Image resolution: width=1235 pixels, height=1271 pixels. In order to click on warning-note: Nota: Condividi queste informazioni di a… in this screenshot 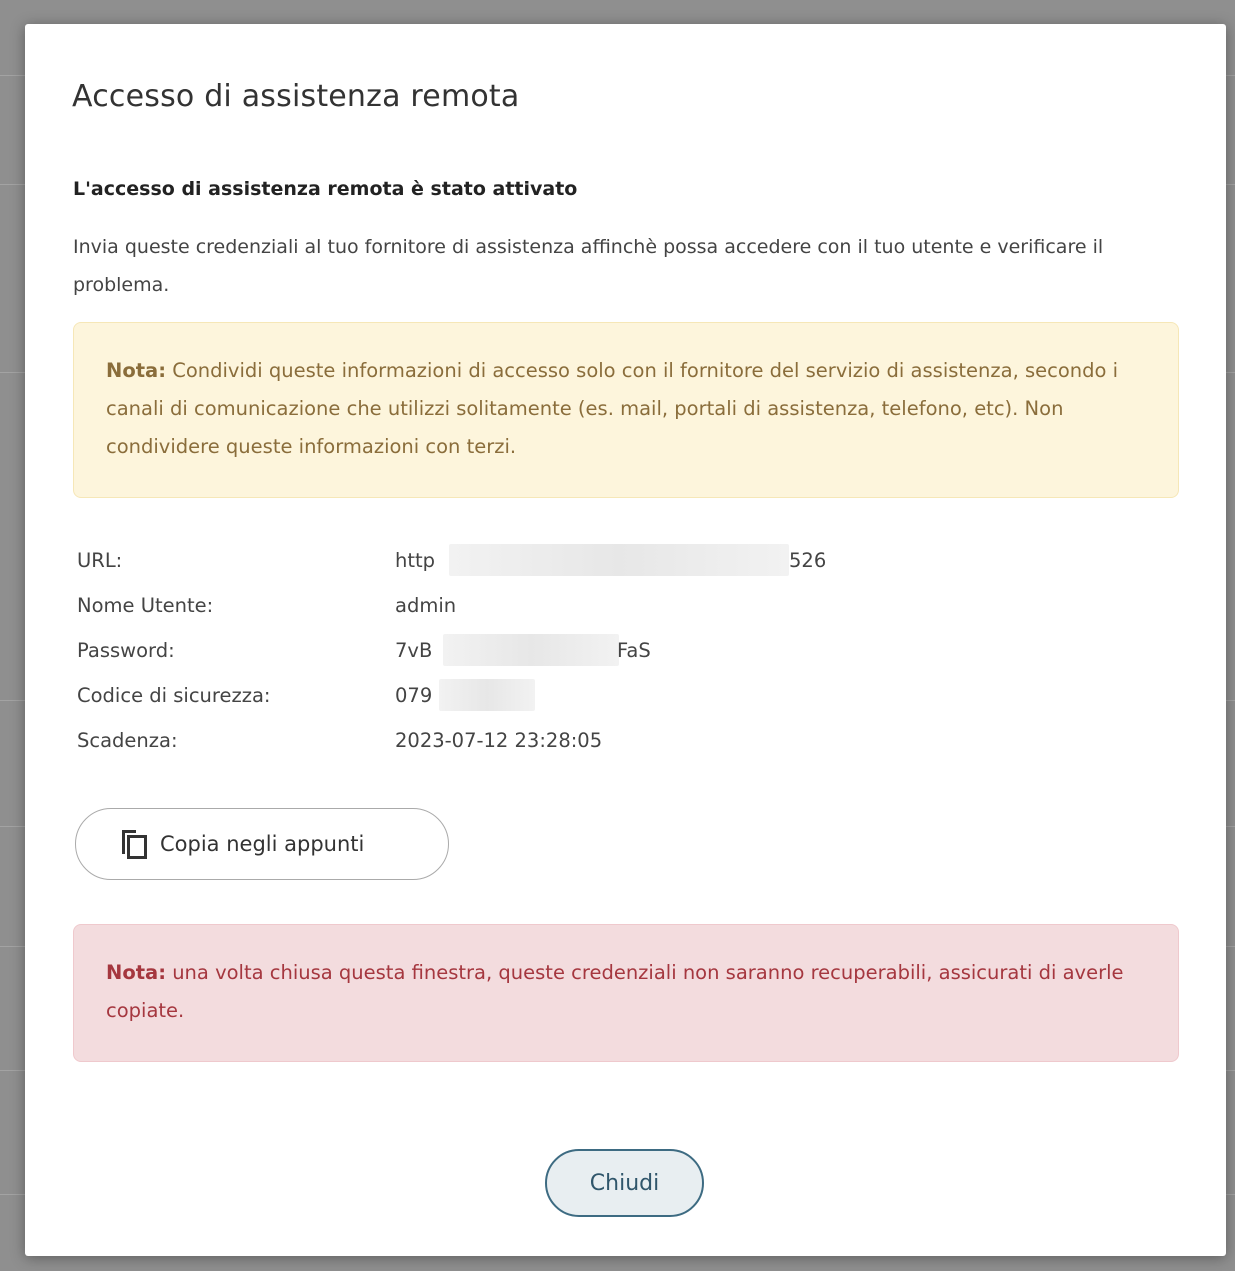, I will do `click(626, 410)`.